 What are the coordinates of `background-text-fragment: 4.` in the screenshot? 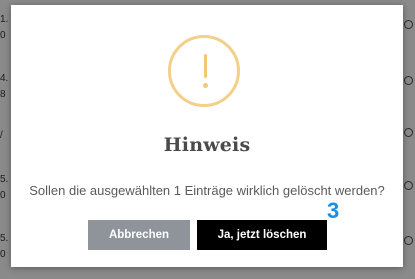 It's located at (4, 78).